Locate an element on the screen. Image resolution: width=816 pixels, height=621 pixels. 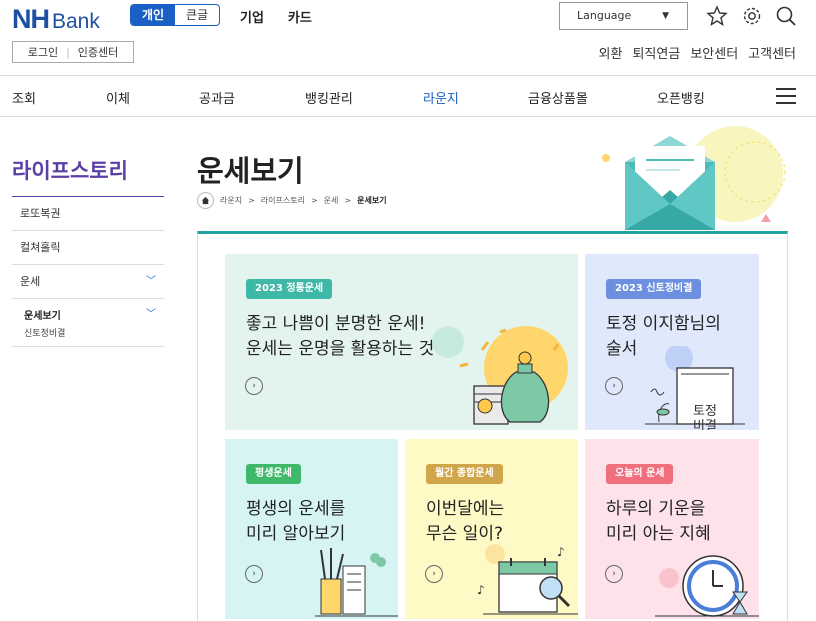
sidebar: 라이프스토리 로또복권 컬쳐홀릭 운세 ﹀ 운세보기 신토정비결 ﹀ is located at coordinates (88, 232).